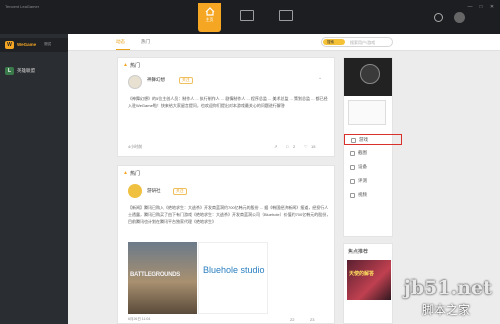  What do you see at coordinates (470, 7) in the screenshot?
I see `minimize-icon: —` at bounding box center [470, 7].